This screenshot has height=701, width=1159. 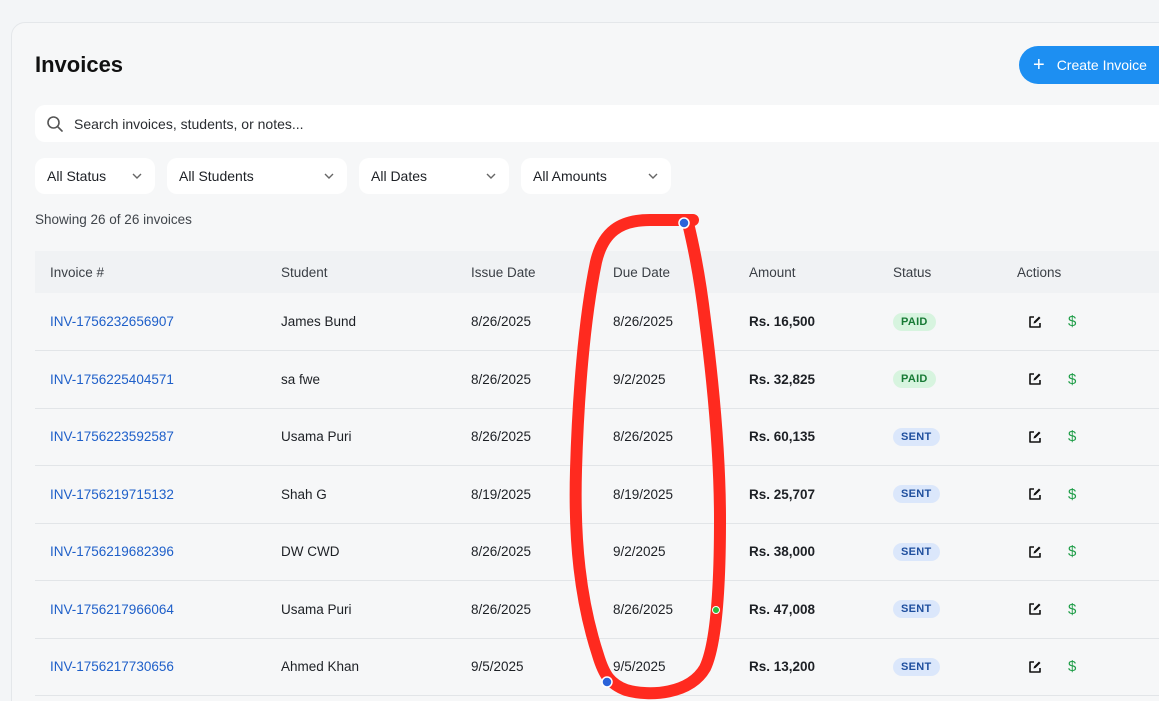 What do you see at coordinates (112, 666) in the screenshot?
I see `invoice-link: INV-1756217730656` at bounding box center [112, 666].